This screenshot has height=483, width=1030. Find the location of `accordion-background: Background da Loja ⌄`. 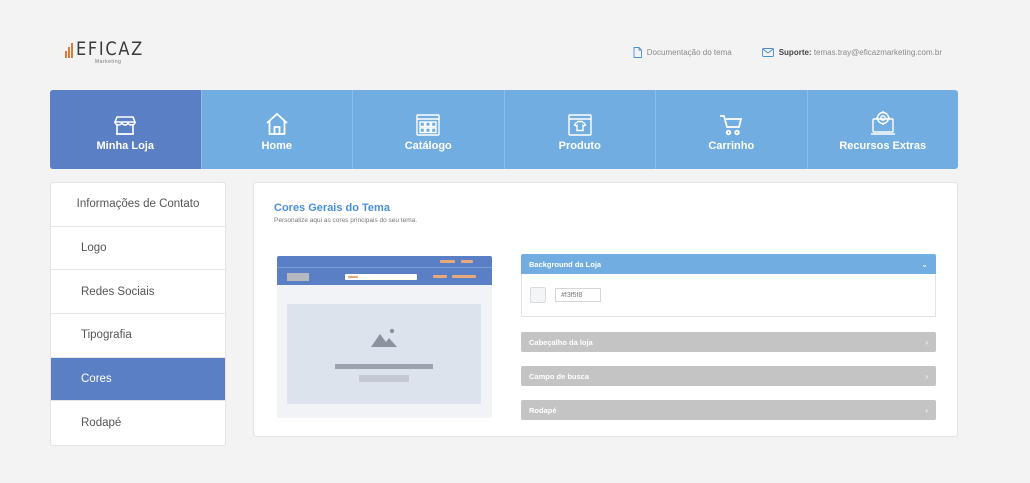

accordion-background: Background da Loja ⌄ is located at coordinates (728, 285).